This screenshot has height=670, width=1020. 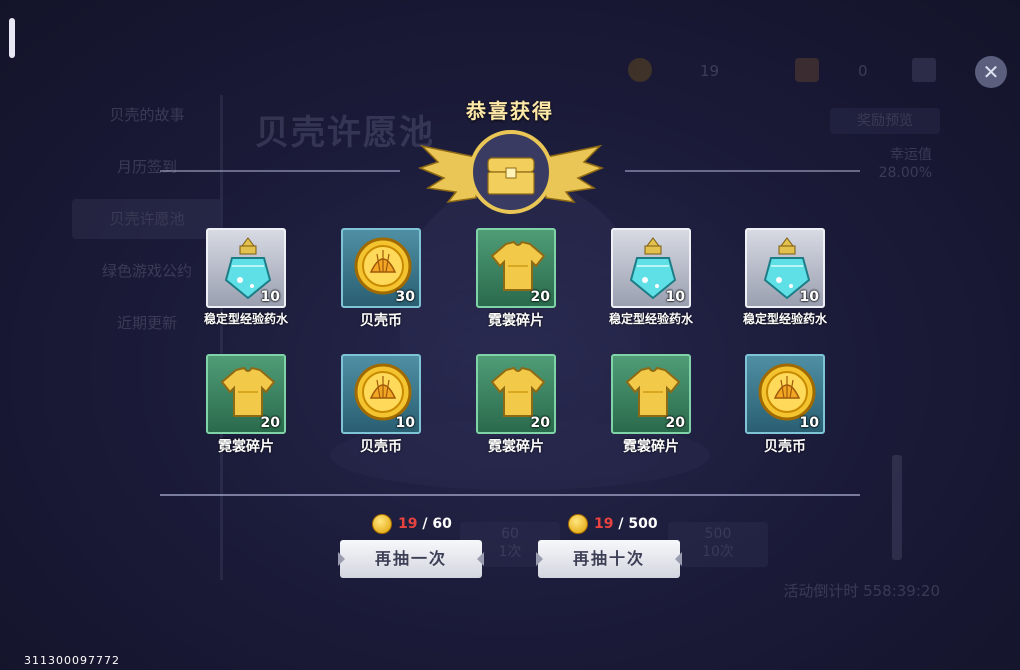 What do you see at coordinates (72, 660) in the screenshot?
I see `user-id: 311300097772` at bounding box center [72, 660].